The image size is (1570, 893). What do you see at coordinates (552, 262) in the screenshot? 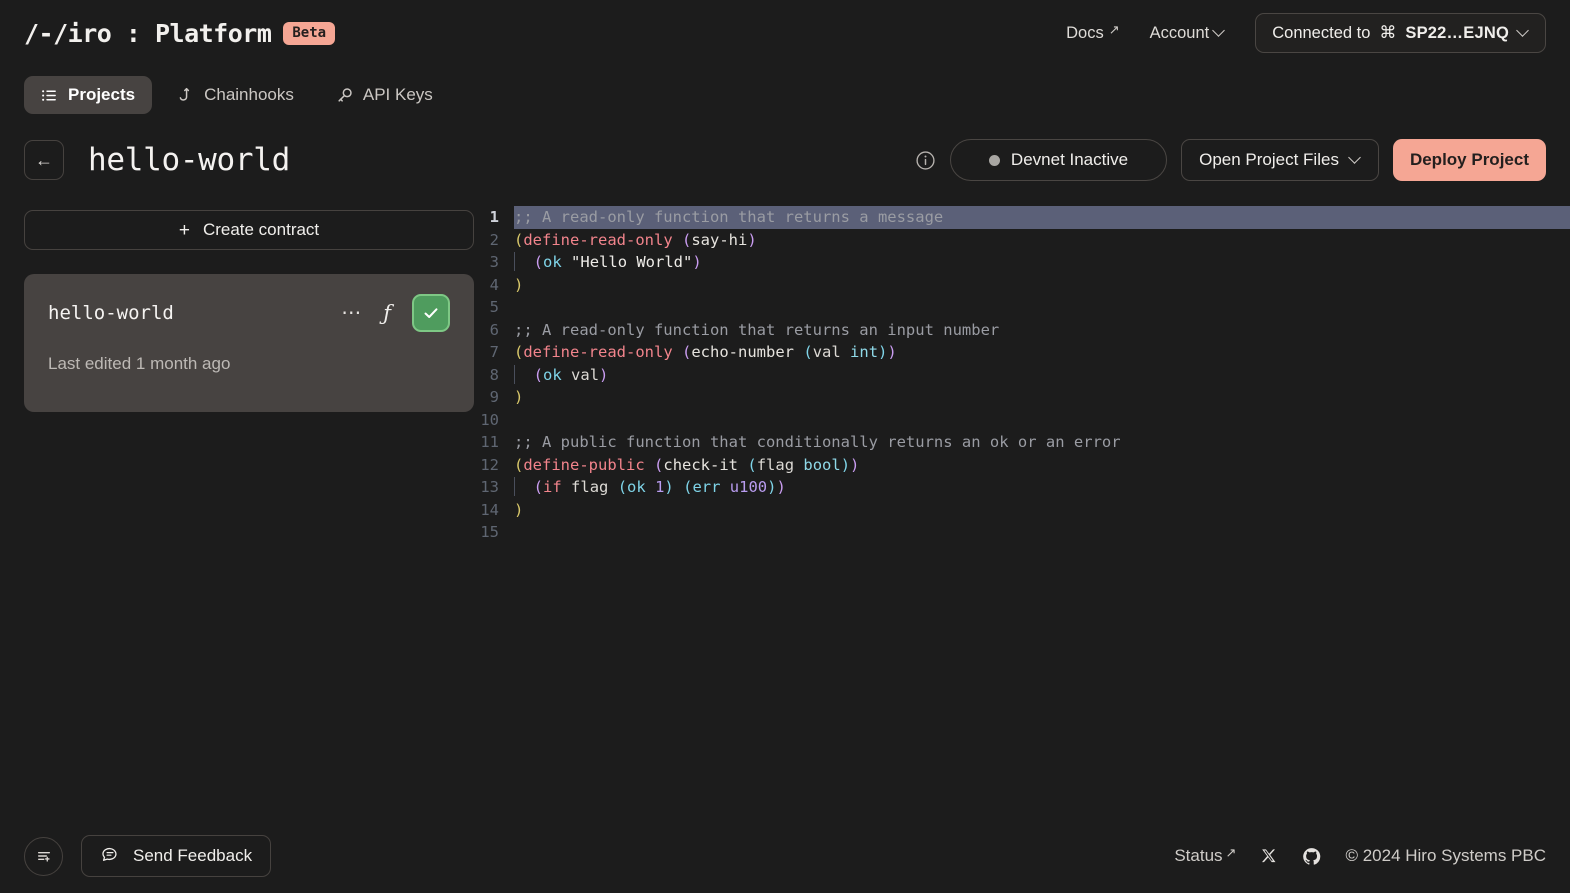
I see `code-token: ok` at bounding box center [552, 262].